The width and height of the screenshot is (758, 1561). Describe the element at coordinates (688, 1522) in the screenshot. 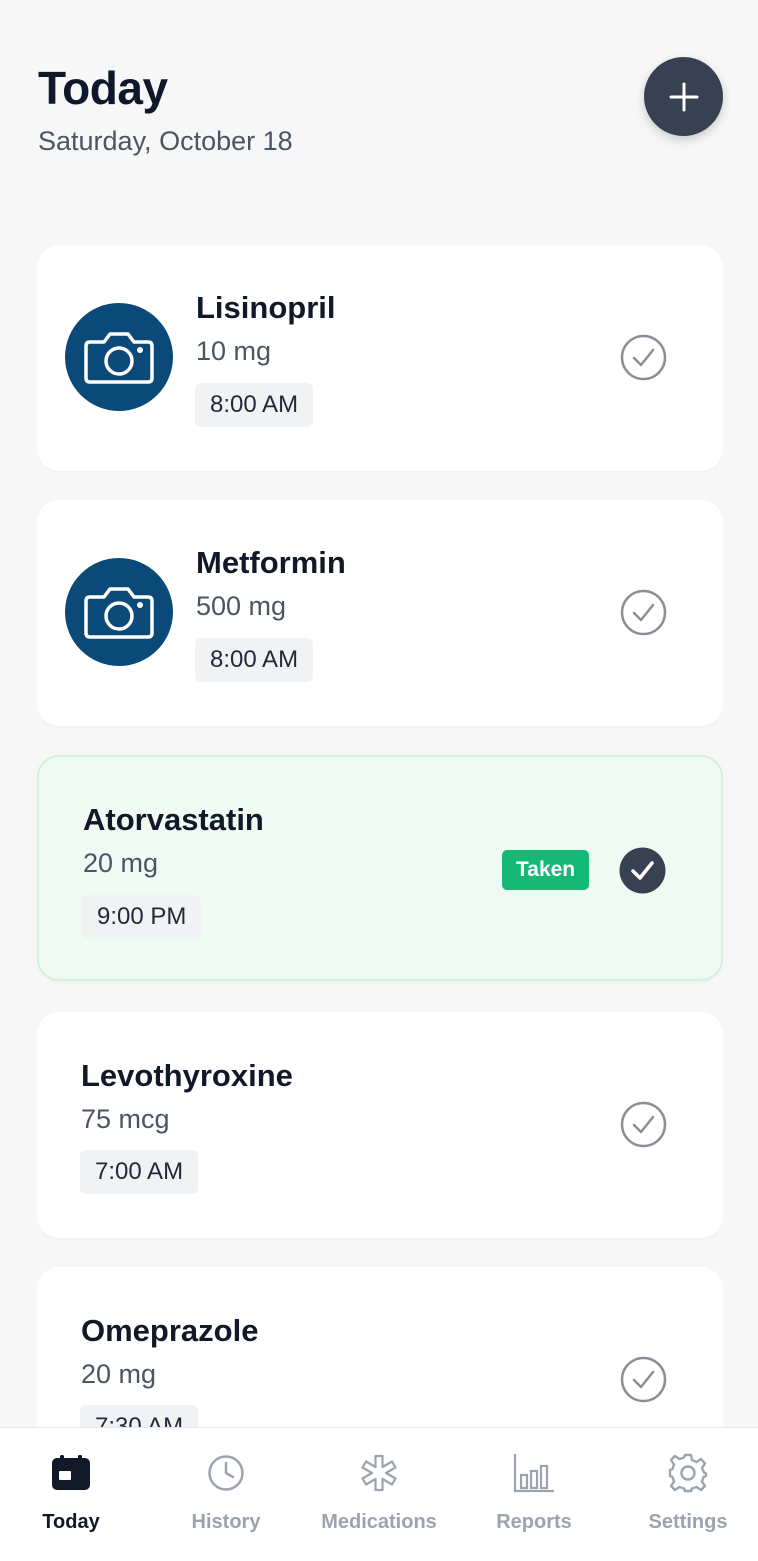

I see `tab-label: Settings` at that location.